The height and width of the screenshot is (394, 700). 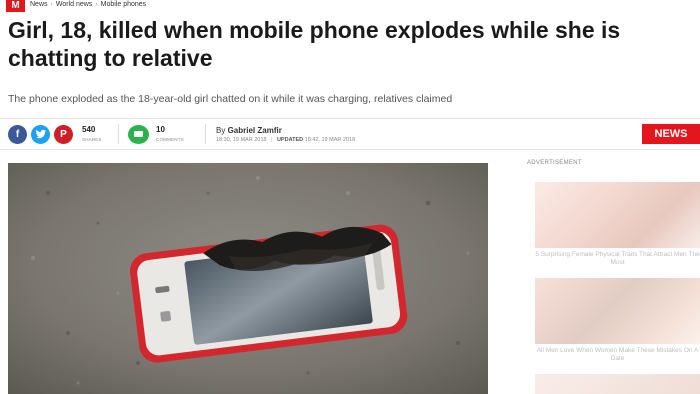 What do you see at coordinates (255, 130) in the screenshot?
I see `author-link: Gabriel Zamfir` at bounding box center [255, 130].